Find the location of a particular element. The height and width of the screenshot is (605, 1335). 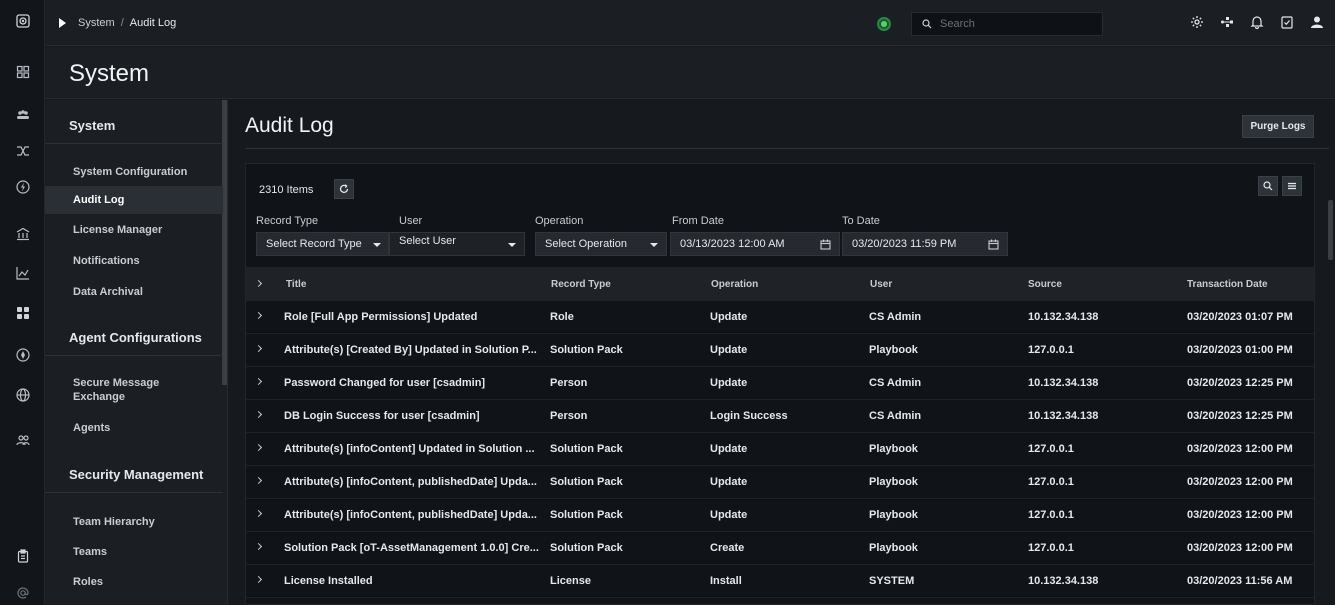

shuffle-icon is located at coordinates (22, 151).